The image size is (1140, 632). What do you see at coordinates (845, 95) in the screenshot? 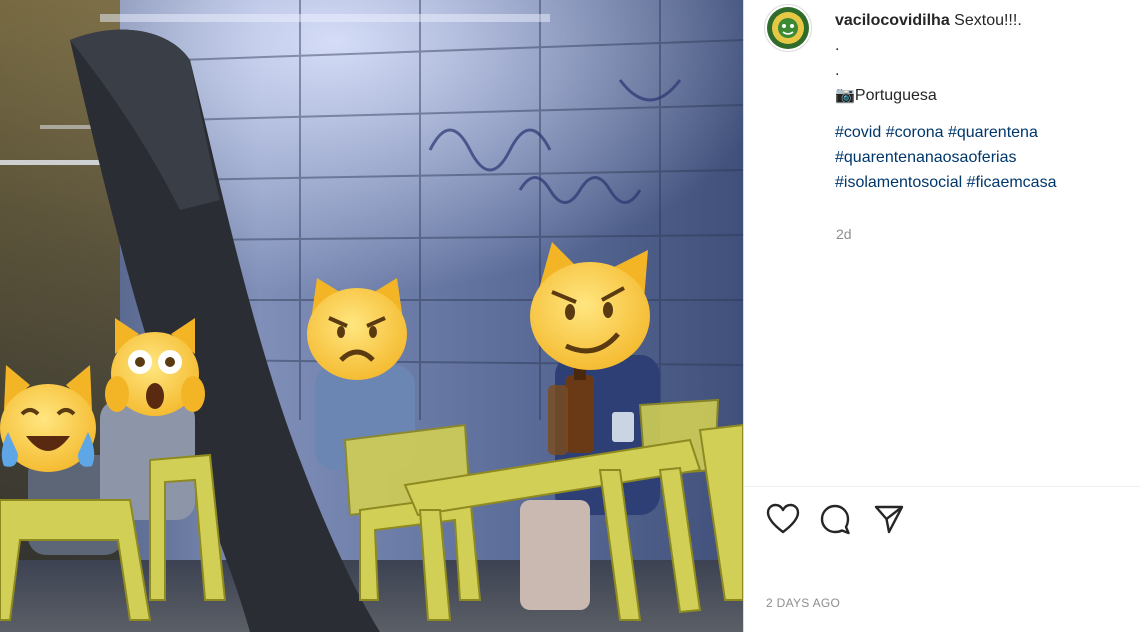
I see `camera-icon: 📷` at bounding box center [845, 95].